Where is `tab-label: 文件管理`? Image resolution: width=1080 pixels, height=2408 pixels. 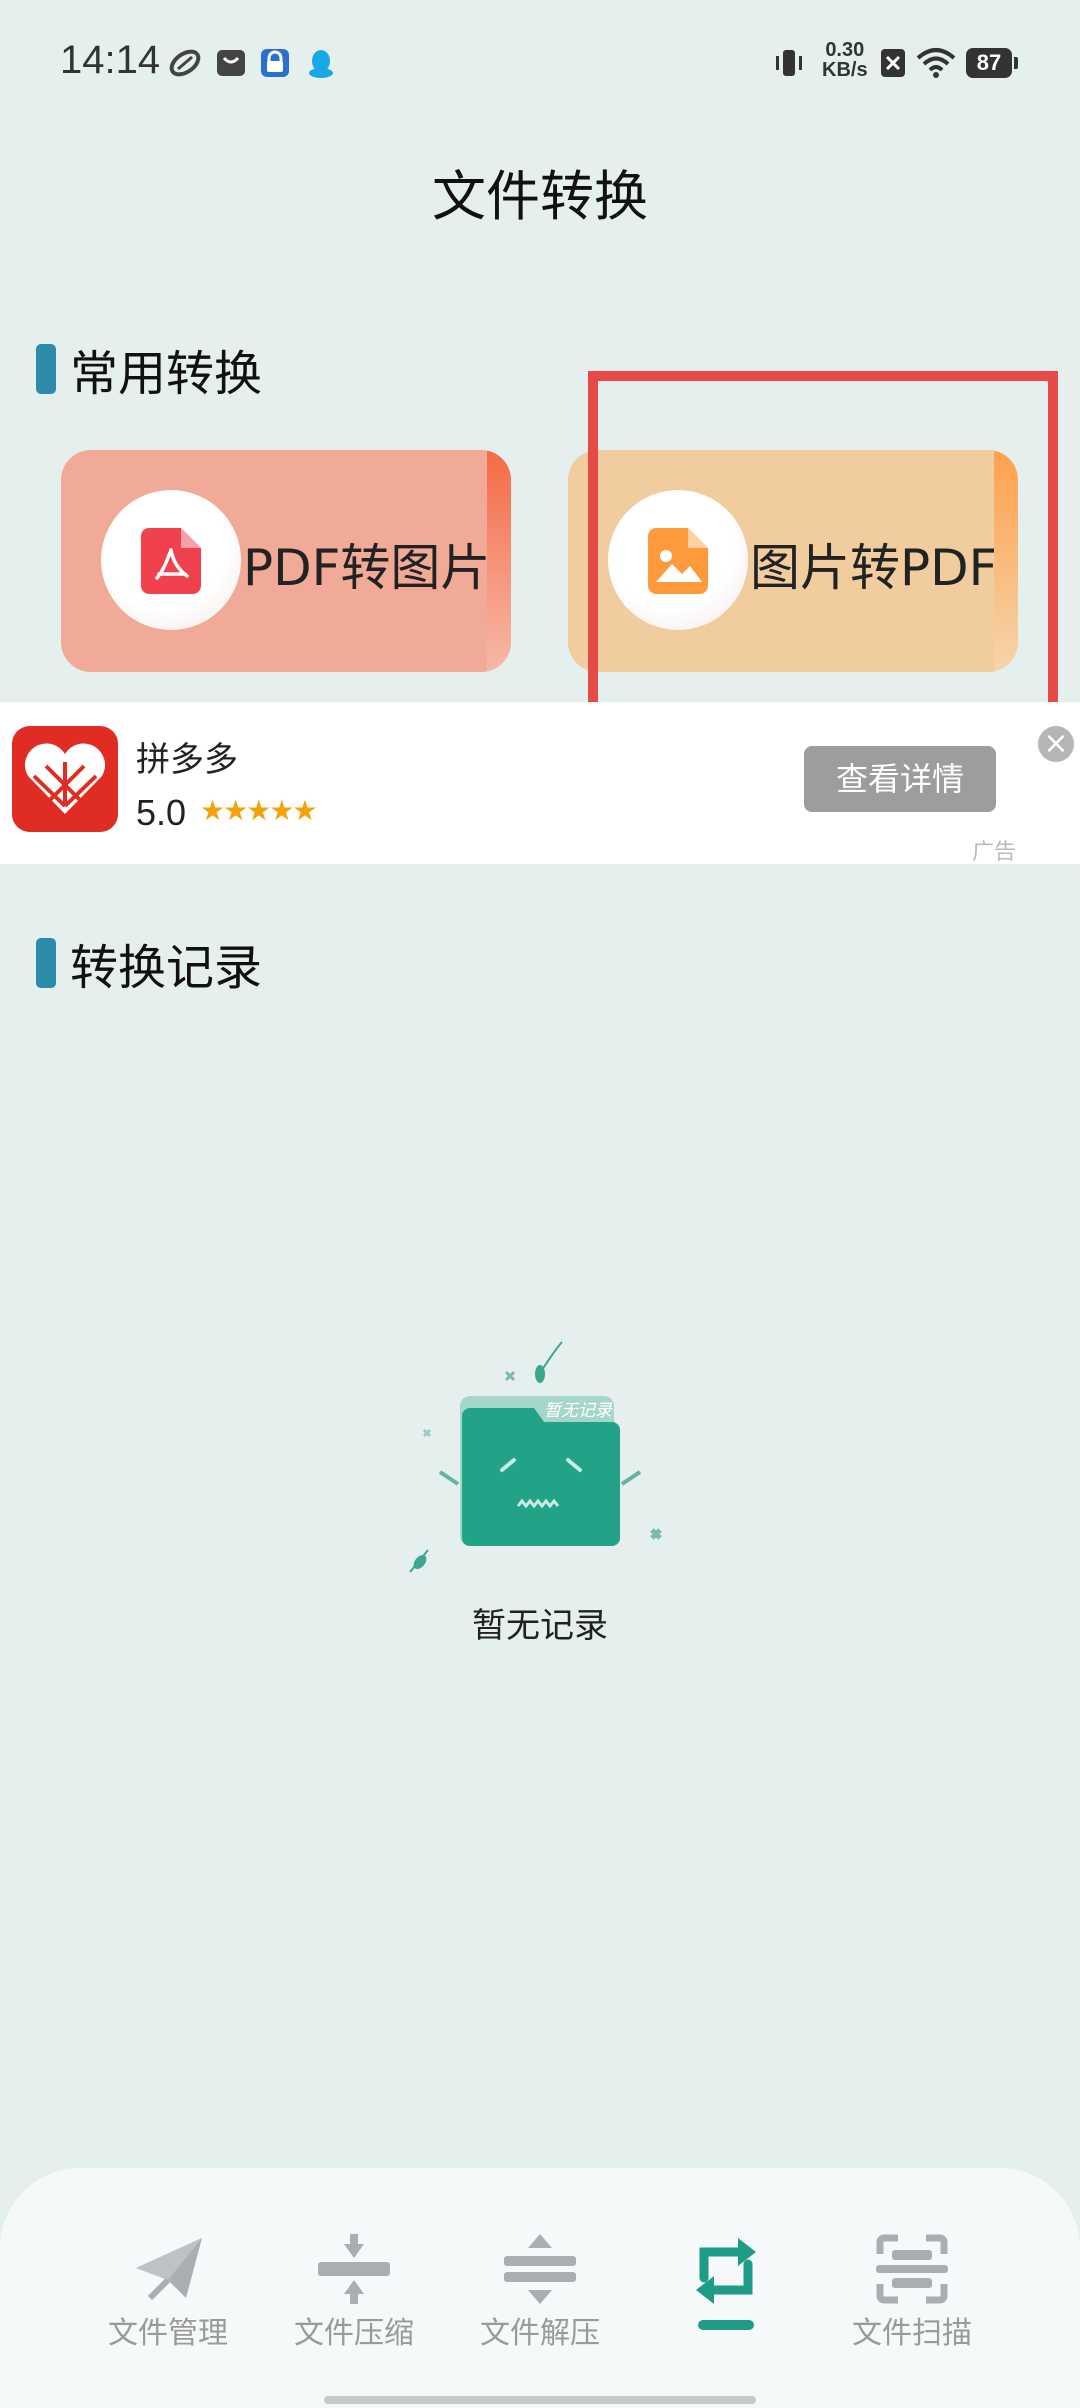 tab-label: 文件管理 is located at coordinates (168, 2333).